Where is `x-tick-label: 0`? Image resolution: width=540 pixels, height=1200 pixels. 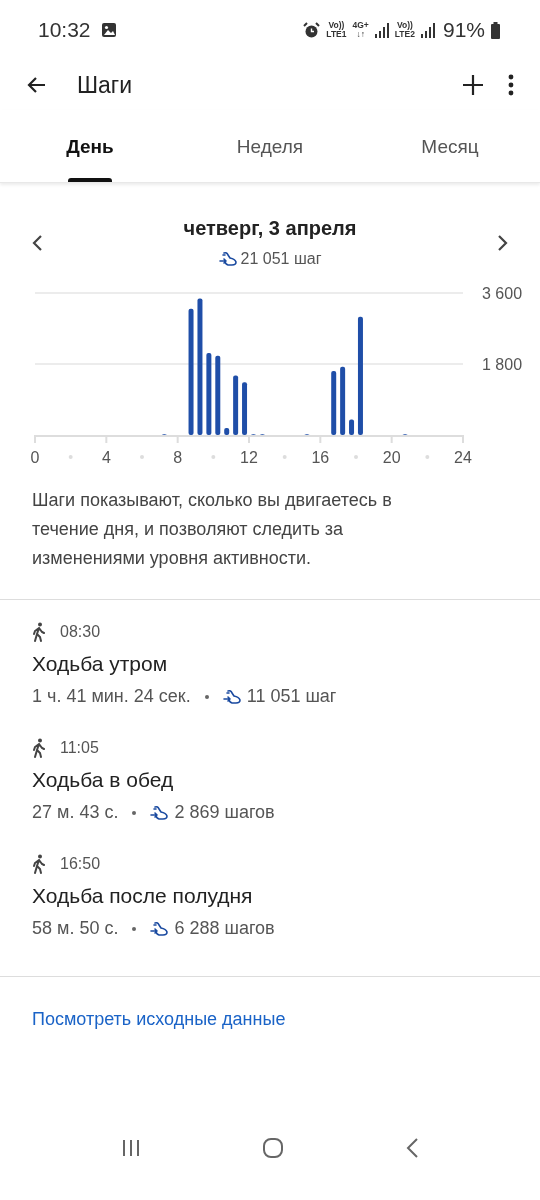
x-tick-label: 0 is located at coordinates (35, 457).